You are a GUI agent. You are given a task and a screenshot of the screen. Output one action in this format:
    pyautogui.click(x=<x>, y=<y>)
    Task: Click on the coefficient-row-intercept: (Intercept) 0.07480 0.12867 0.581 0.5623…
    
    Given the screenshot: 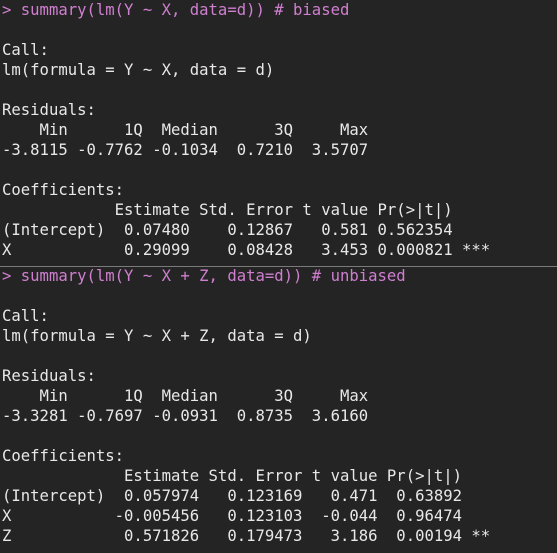 What is the action you would take?
    pyautogui.click(x=246, y=230)
    